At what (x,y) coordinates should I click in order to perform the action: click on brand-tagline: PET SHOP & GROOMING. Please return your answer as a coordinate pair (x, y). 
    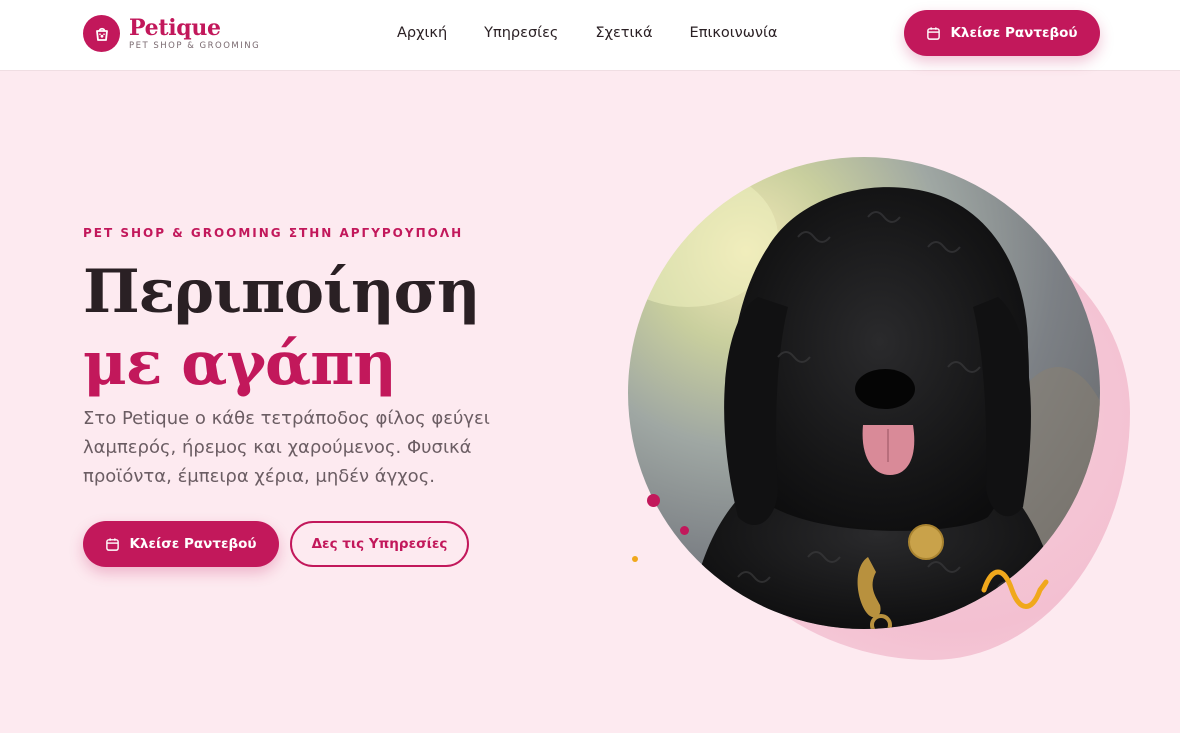
    Looking at the image, I should click on (195, 45).